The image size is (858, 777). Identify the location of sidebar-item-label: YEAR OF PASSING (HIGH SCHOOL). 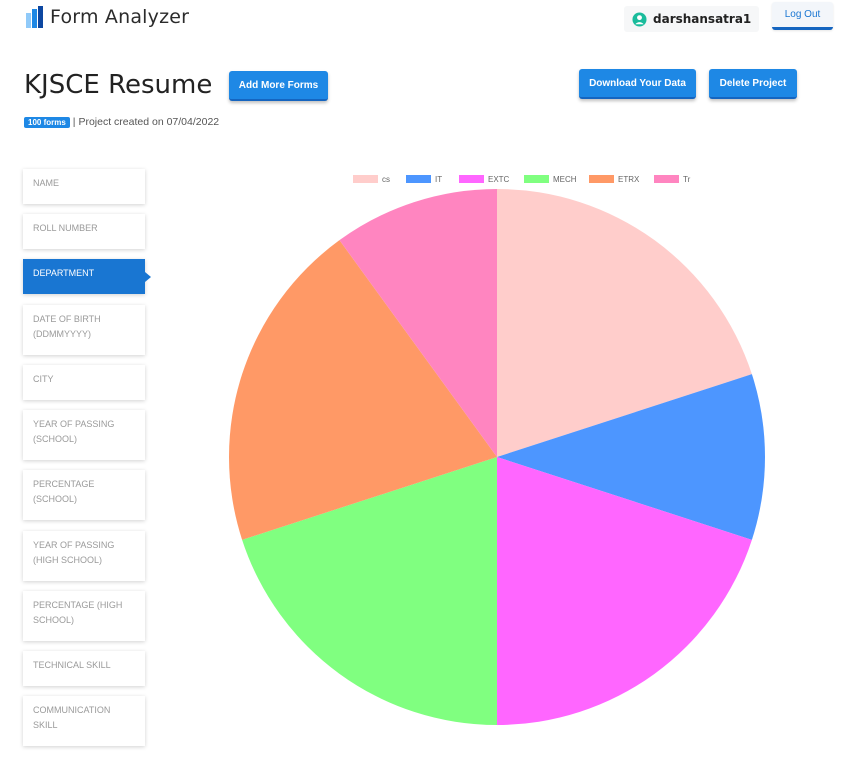
(74, 552).